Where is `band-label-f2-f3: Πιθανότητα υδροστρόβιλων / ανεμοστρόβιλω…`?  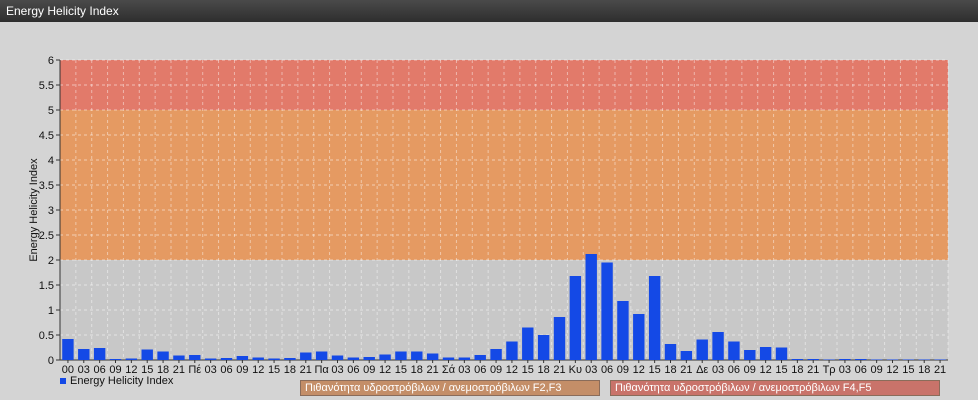
band-label-f2-f3: Πιθανότητα υδροστρόβιλων / ανεμοστρόβιλω… is located at coordinates (450, 388).